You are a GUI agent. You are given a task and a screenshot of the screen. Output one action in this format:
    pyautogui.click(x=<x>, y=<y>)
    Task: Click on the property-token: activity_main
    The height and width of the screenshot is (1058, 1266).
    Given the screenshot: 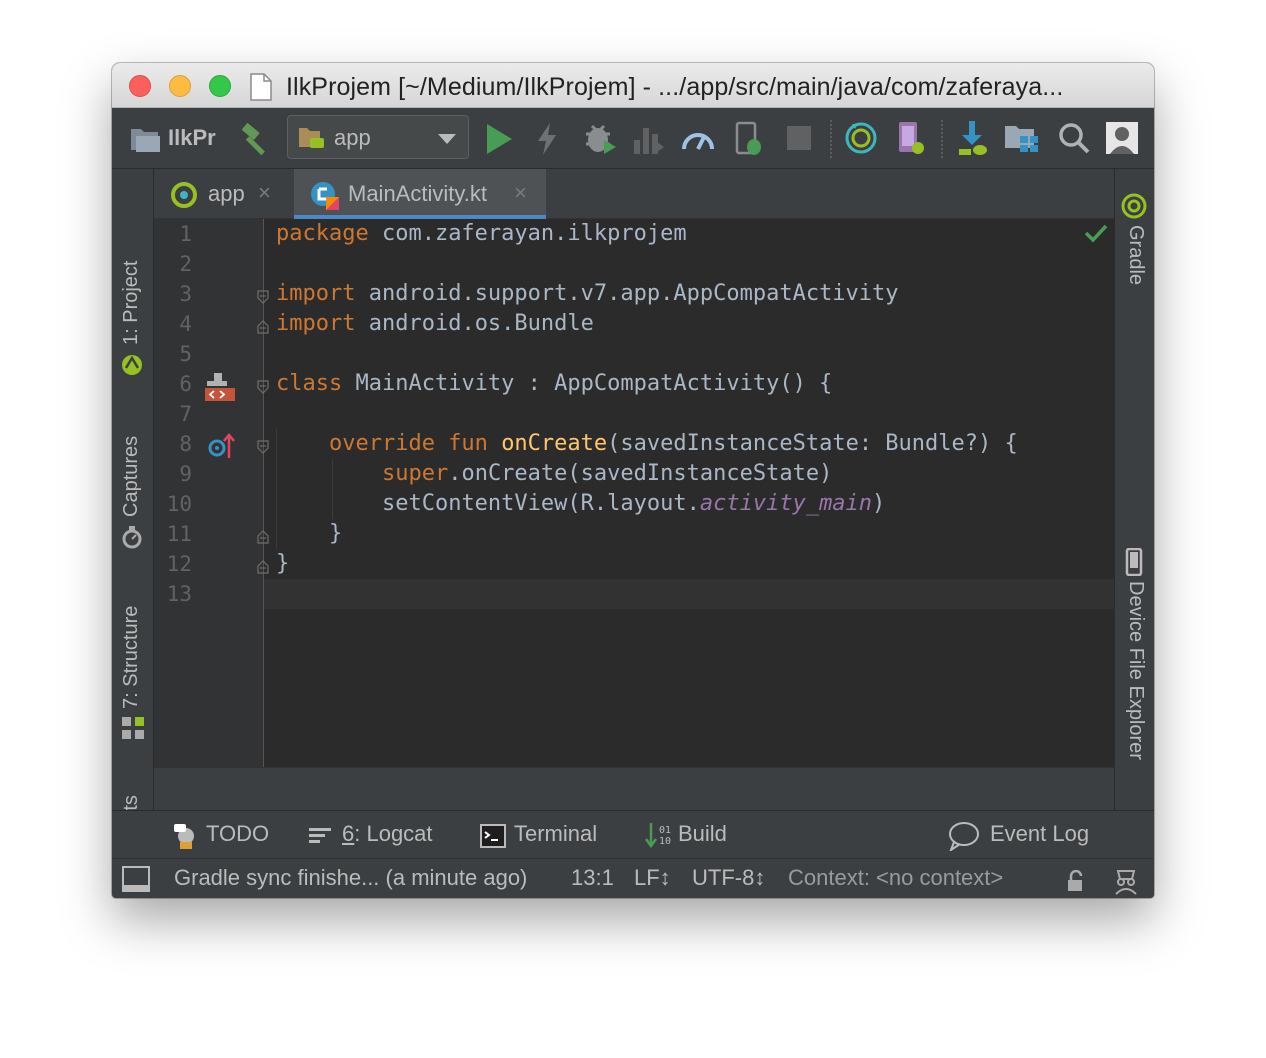 What is the action you would take?
    pyautogui.click(x=786, y=503)
    